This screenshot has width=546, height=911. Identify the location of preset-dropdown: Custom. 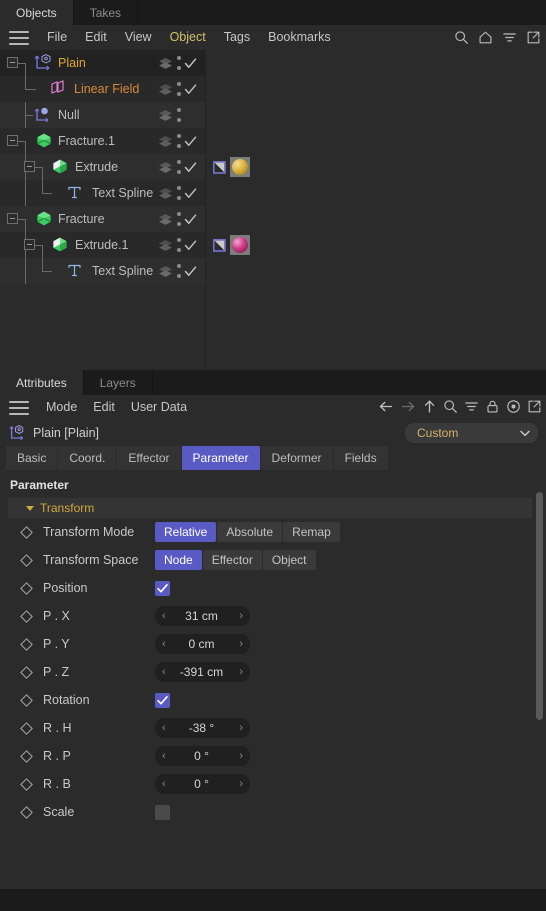
(471, 433).